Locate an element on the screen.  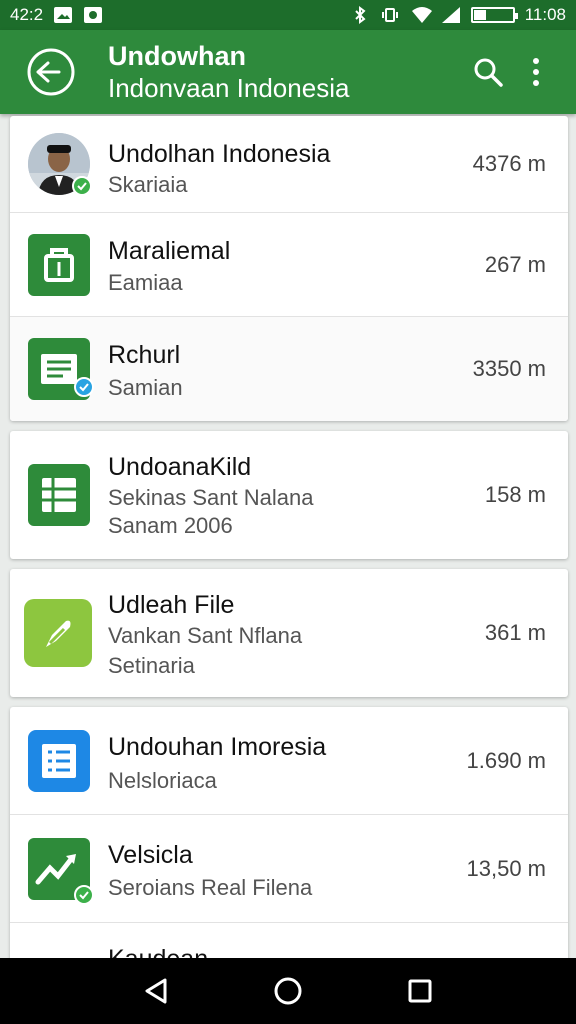
battery-icon is located at coordinates (494, 15).